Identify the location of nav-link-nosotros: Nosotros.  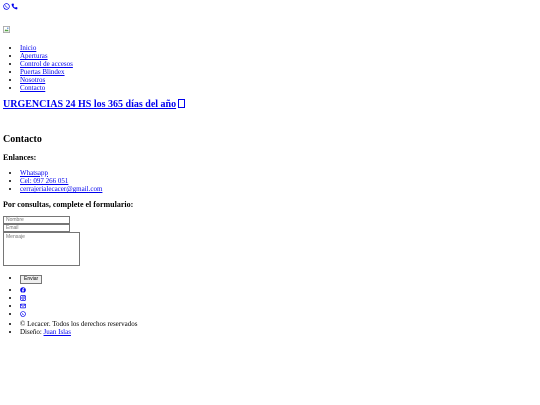
(32, 80).